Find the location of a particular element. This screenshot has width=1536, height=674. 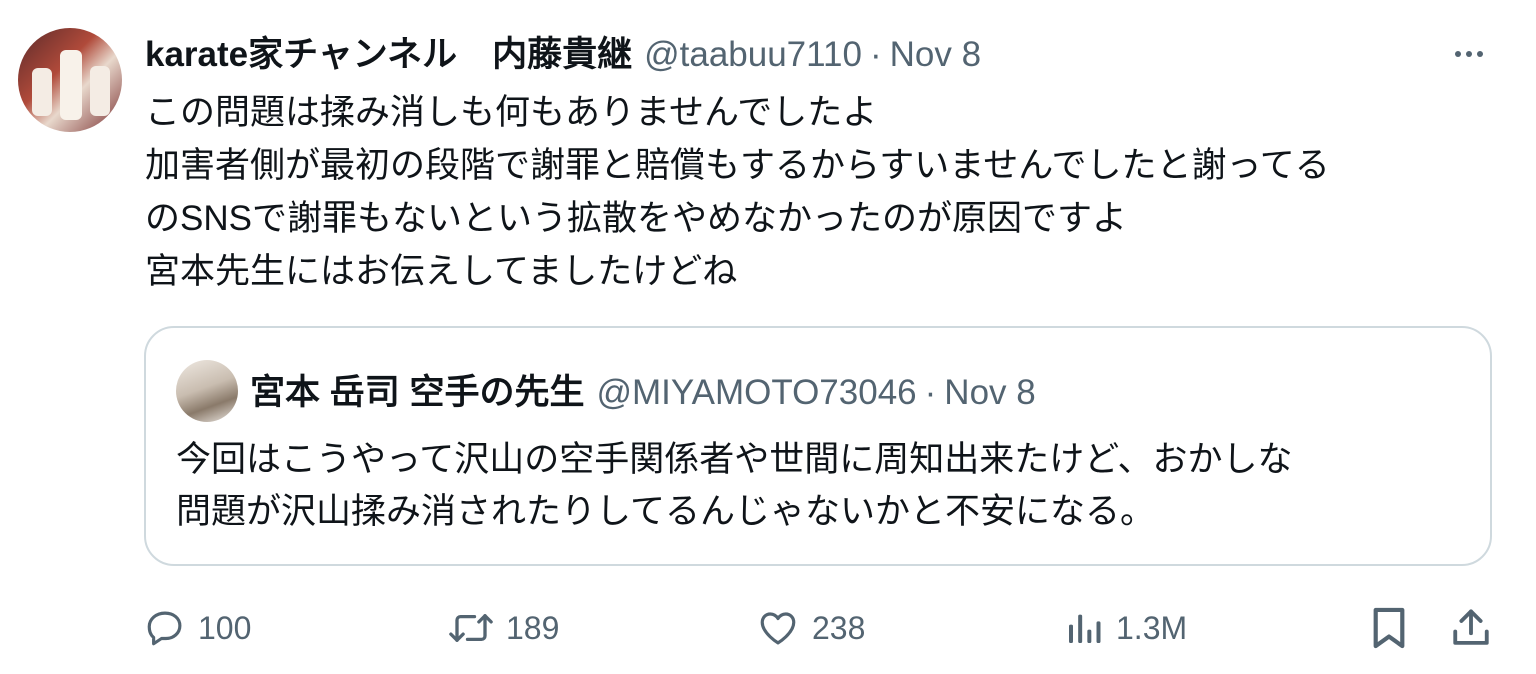

repost-icon is located at coordinates (471, 628).